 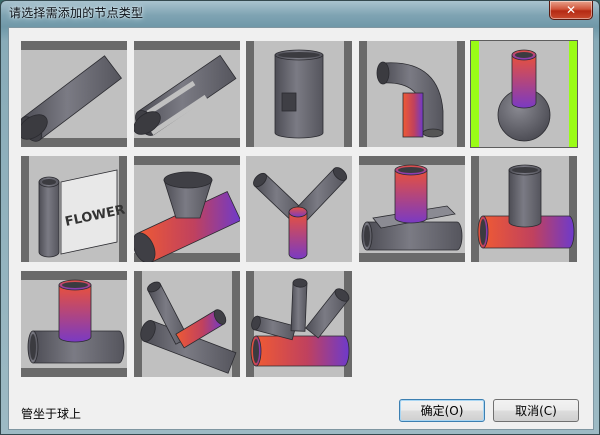 I want to click on node-type-multi-branch-icon, so click(x=186, y=324).